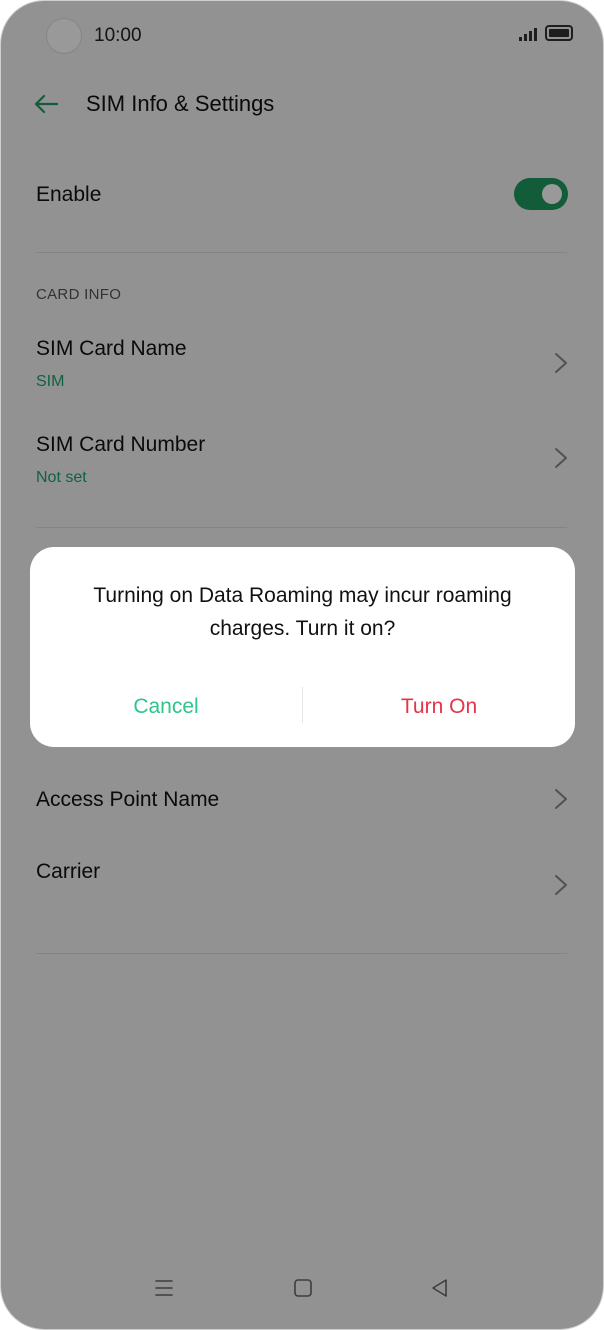 This screenshot has width=604, height=1330. Describe the element at coordinates (166, 707) in the screenshot. I see `cancel-button: Cancel` at that location.